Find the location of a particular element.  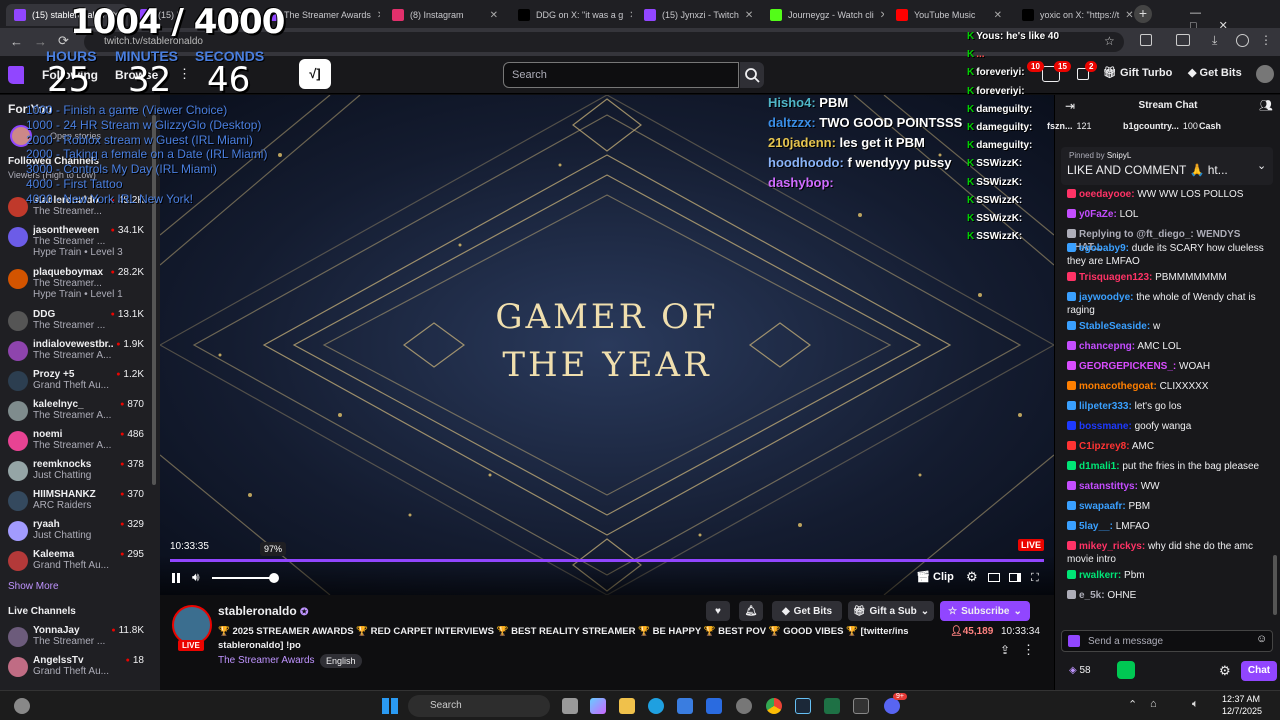

browser-tab: YouTube Music ✕ is located at coordinates (949, 15).